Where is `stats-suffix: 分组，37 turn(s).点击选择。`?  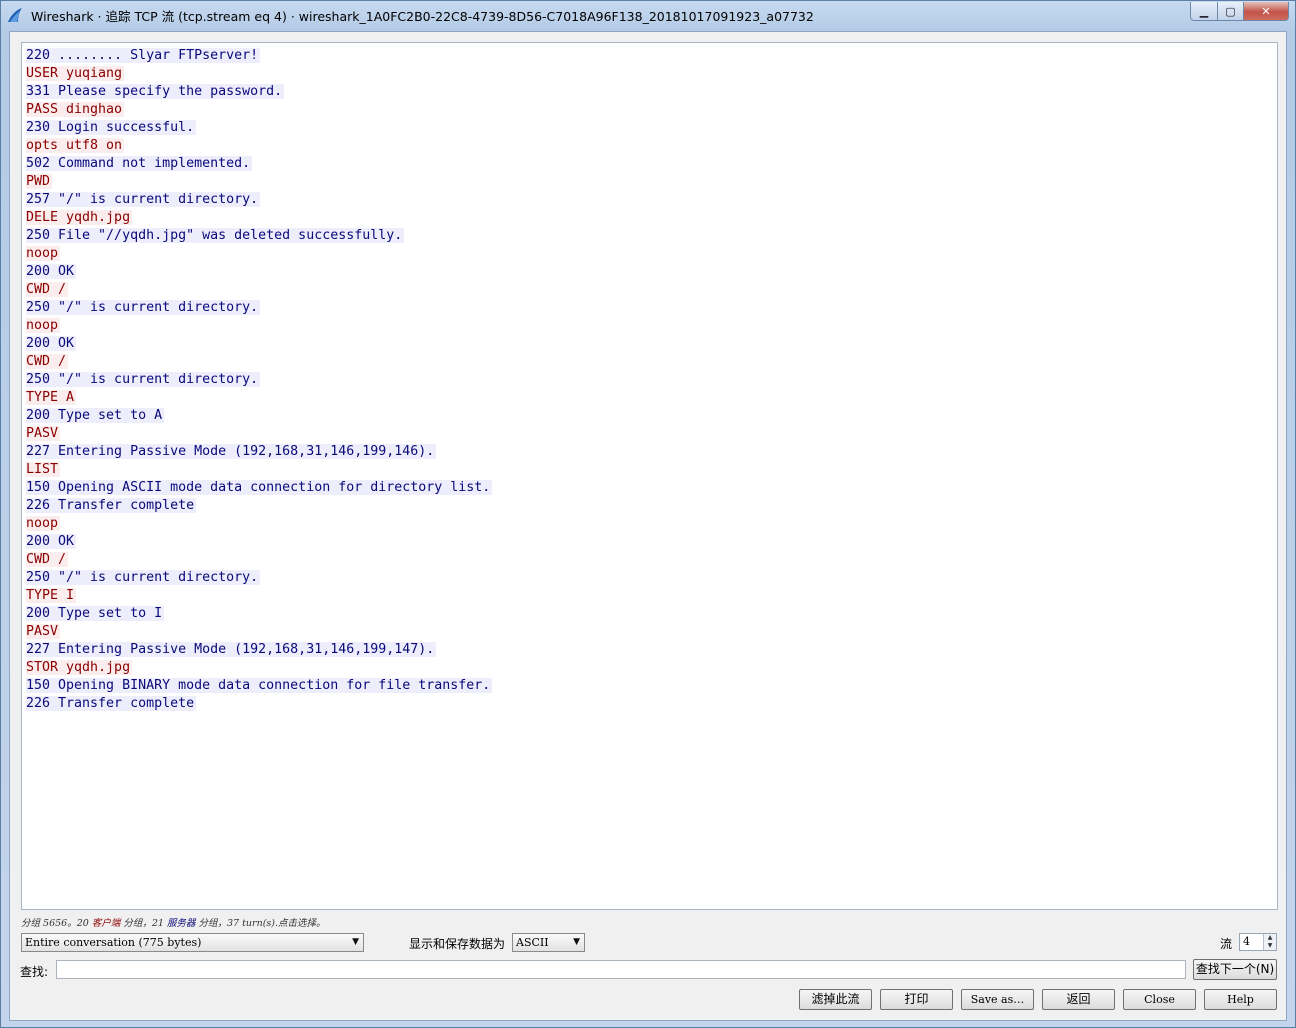 stats-suffix: 分组，37 turn(s).点击选择。 is located at coordinates (260, 923).